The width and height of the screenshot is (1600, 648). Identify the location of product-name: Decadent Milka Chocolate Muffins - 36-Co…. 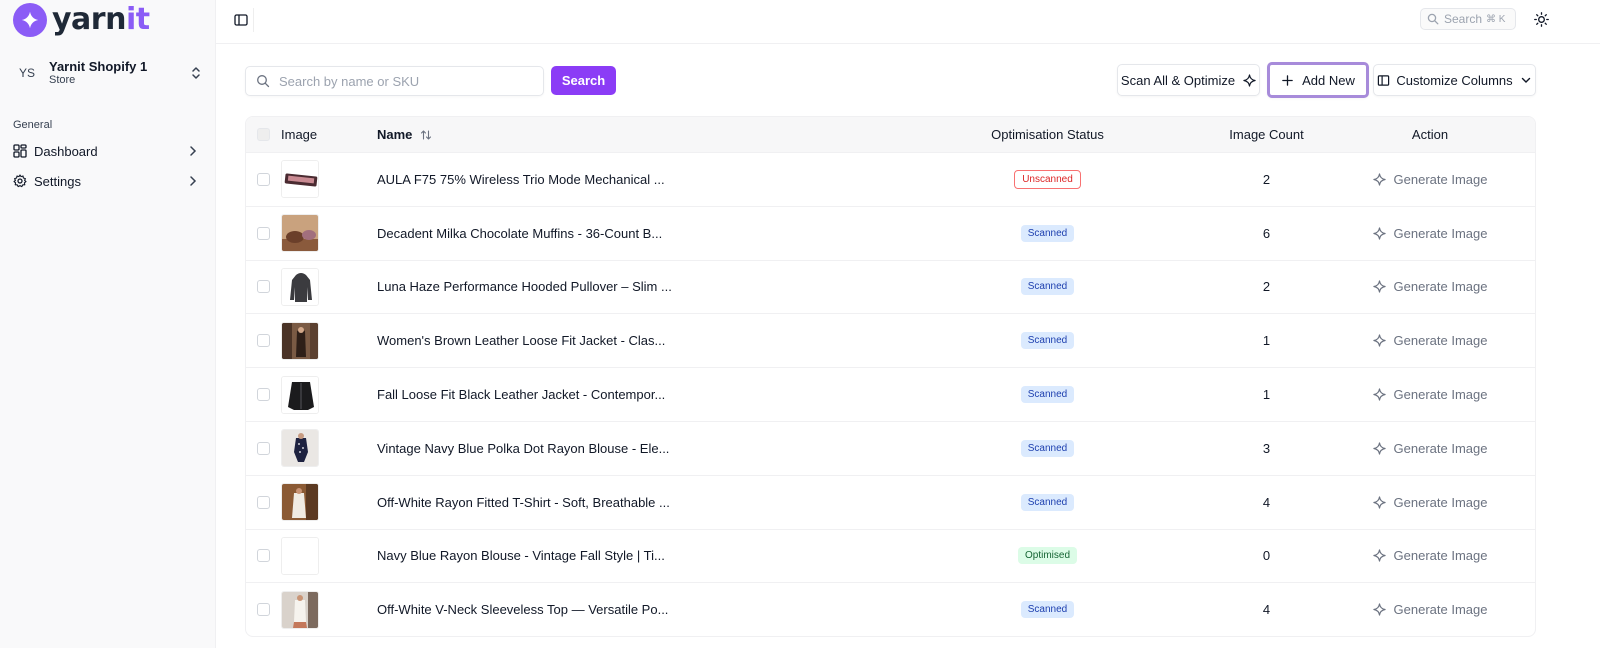
(519, 233).